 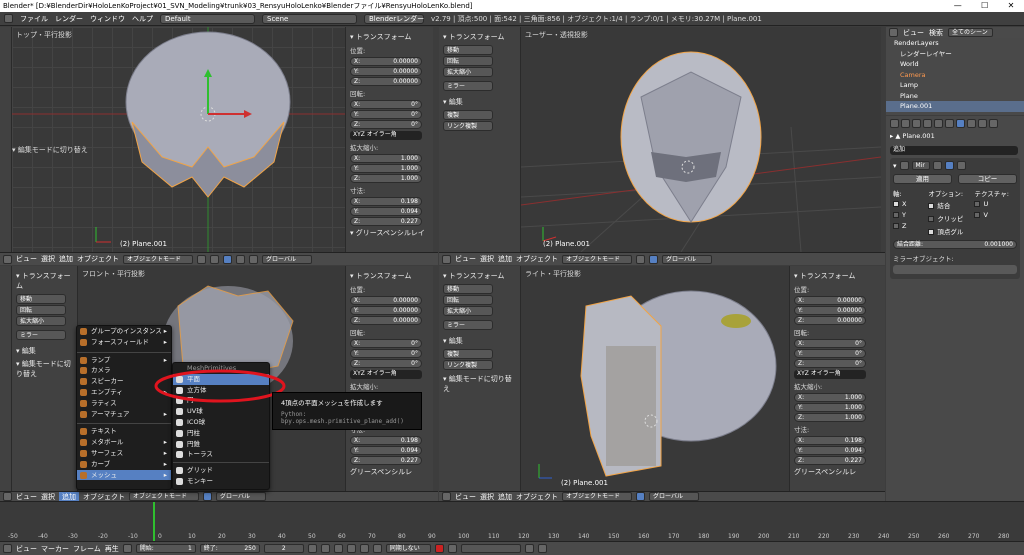 I want to click on grease-pencil-section: グリースペンシルレ, so click(x=389, y=472).